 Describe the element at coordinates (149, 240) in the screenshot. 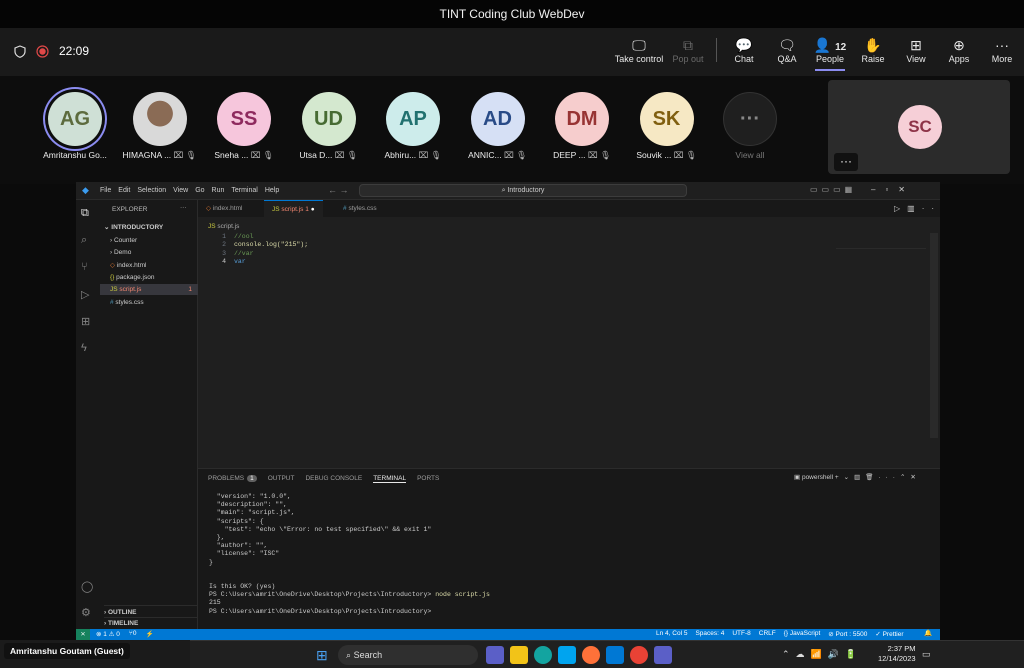

I see `file-tree-item: › Counter` at that location.